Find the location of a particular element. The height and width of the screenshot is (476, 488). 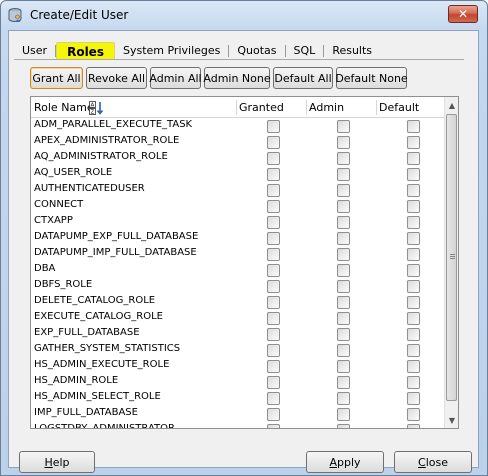

table-row: CTXAPP is located at coordinates (238, 222).